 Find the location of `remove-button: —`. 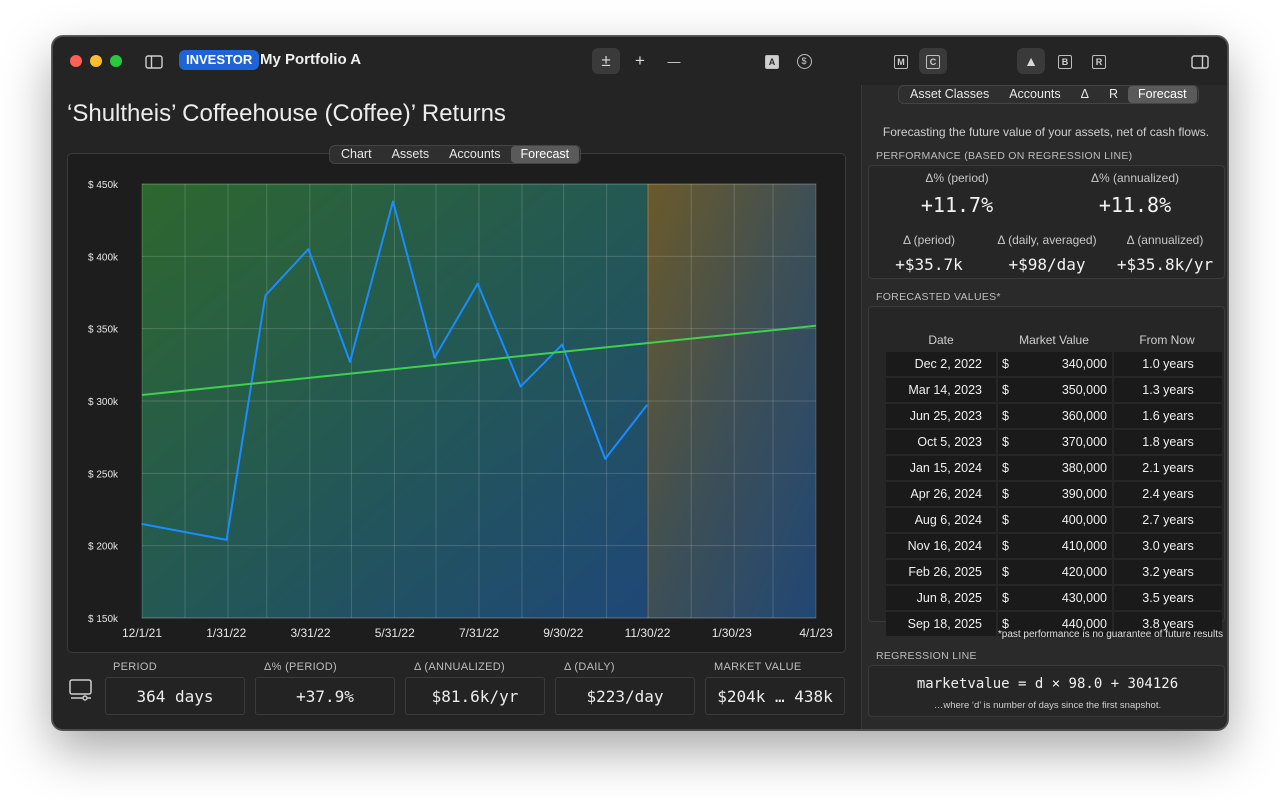

remove-button: — is located at coordinates (674, 61).